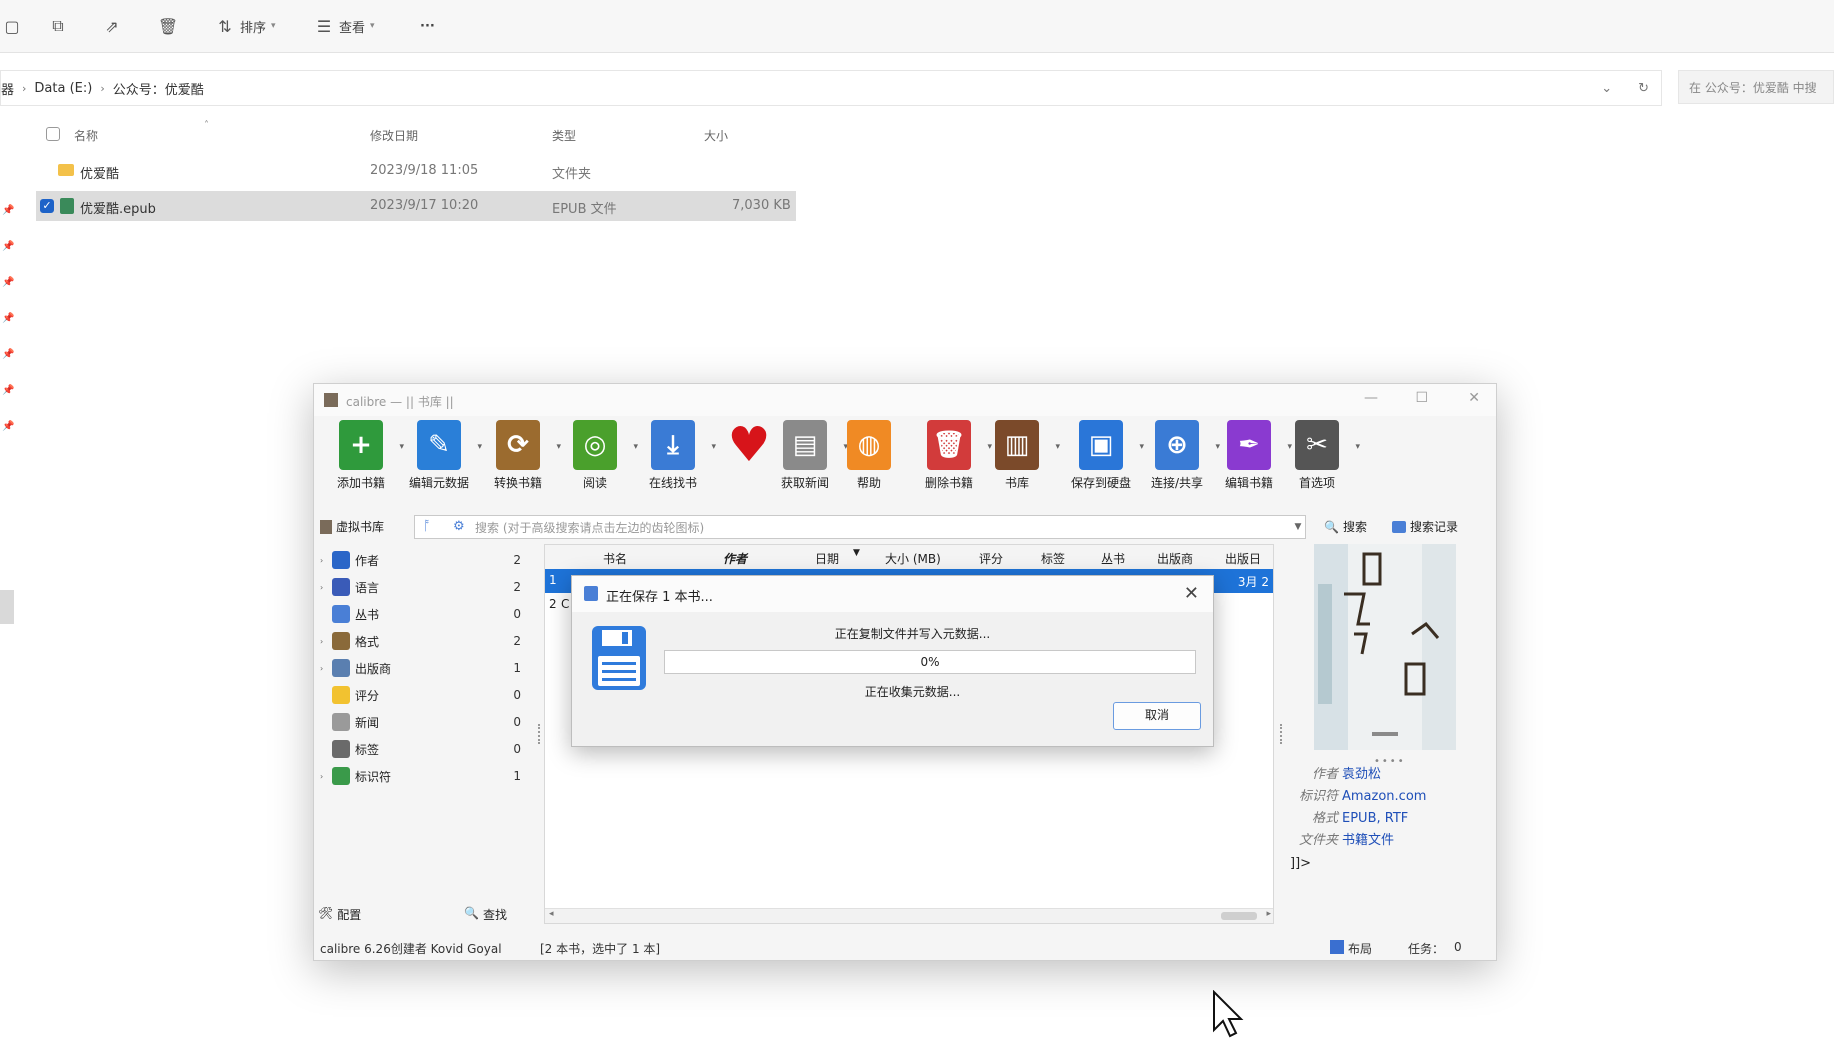  I want to click on jobs-label: 任务：, so click(1426, 948).